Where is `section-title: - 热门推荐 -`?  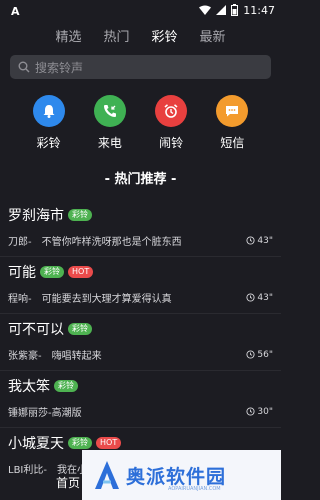 section-title: - 热门推荐 - is located at coordinates (140, 179).